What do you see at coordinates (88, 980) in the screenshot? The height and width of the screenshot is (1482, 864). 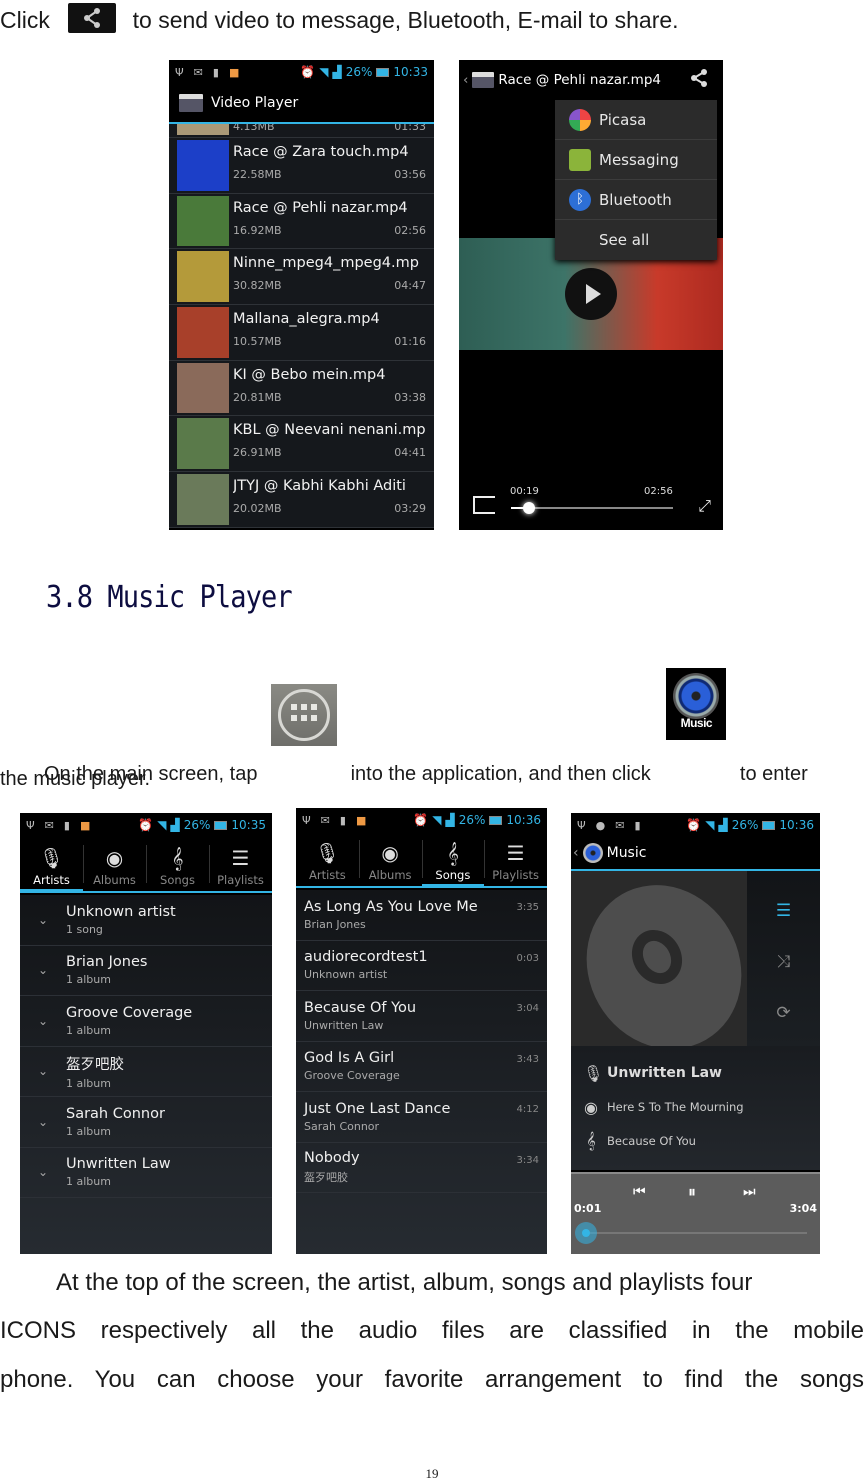 I see `artist-count: 1 album` at bounding box center [88, 980].